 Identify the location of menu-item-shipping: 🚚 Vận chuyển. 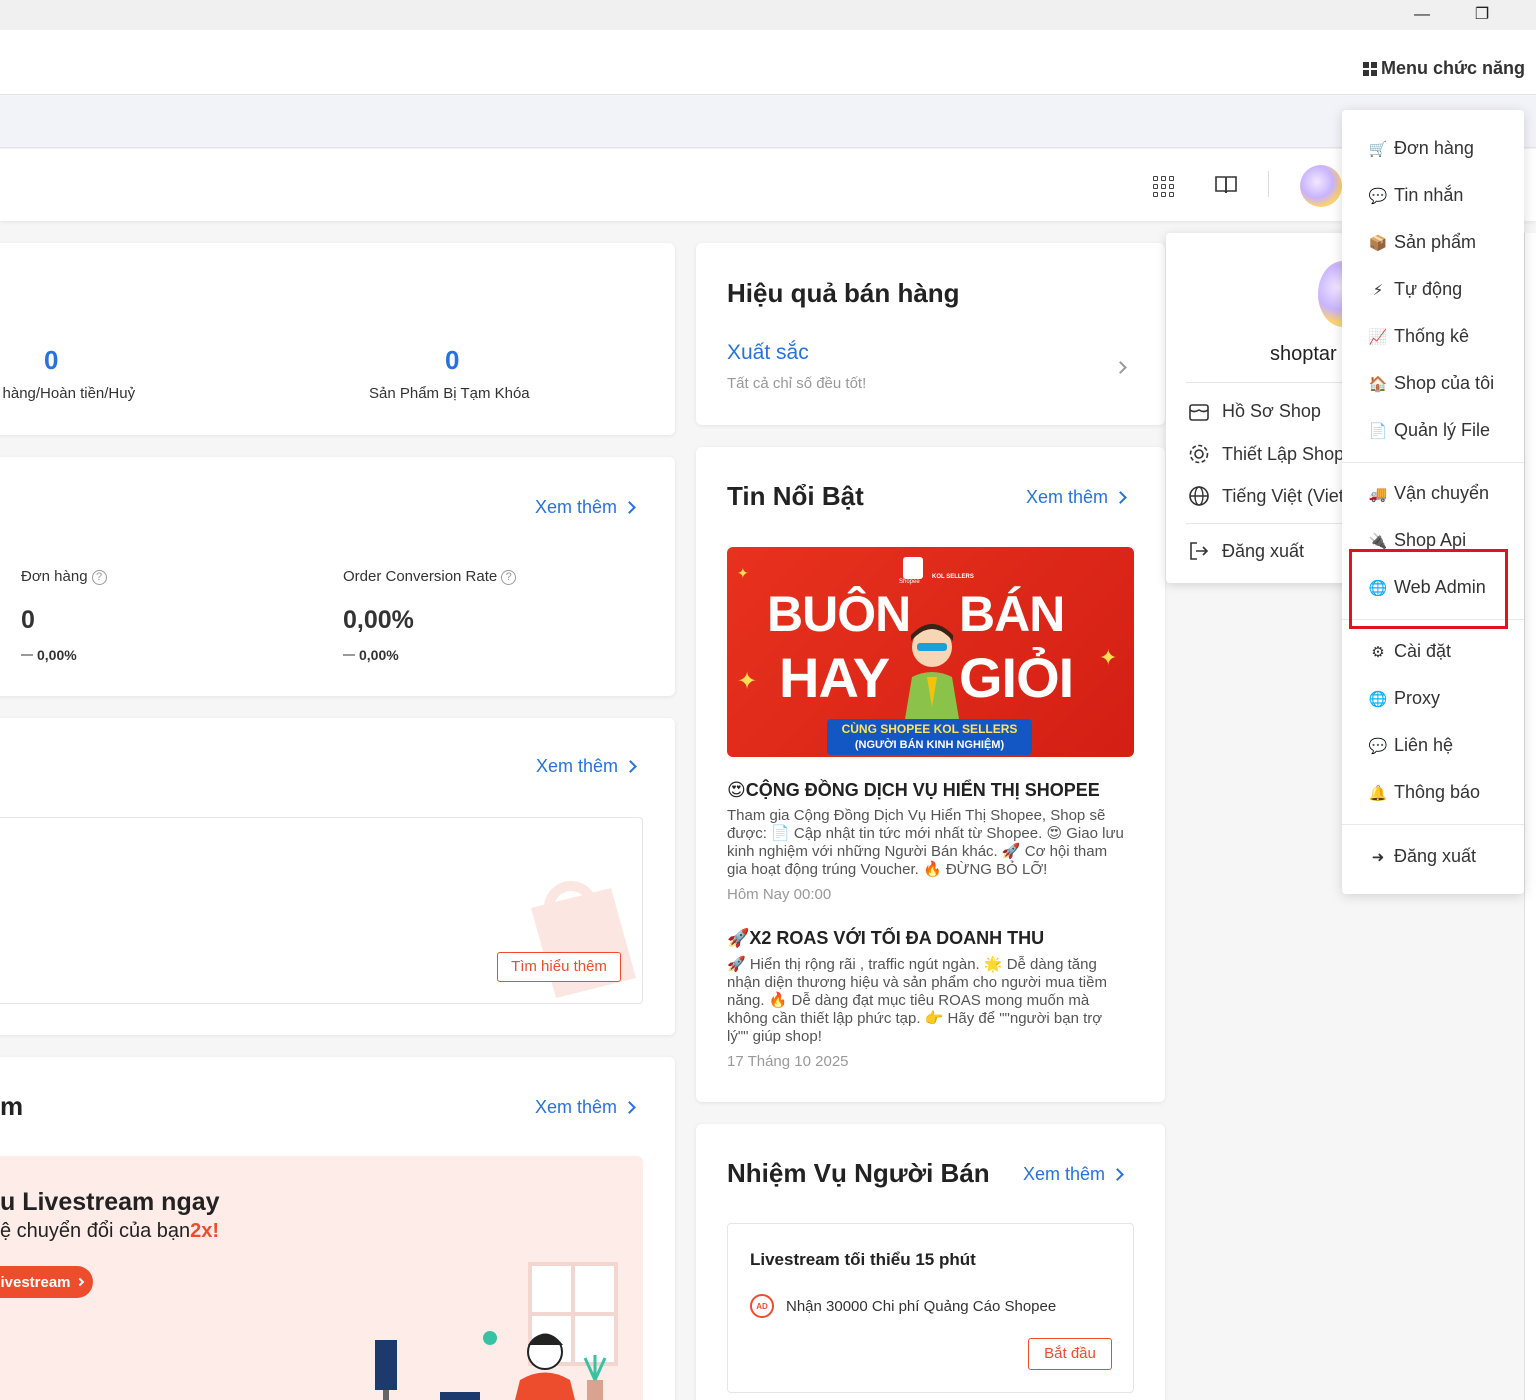
(1428, 493).